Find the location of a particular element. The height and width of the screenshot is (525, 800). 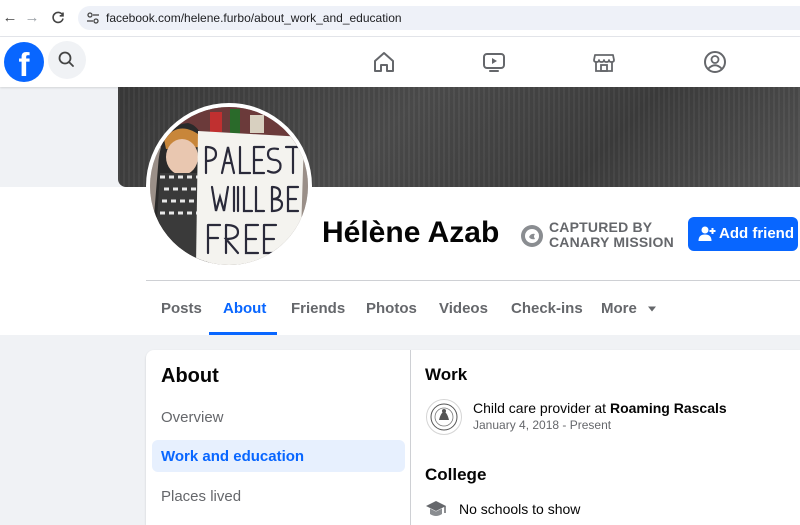

search-button is located at coordinates (67, 60).